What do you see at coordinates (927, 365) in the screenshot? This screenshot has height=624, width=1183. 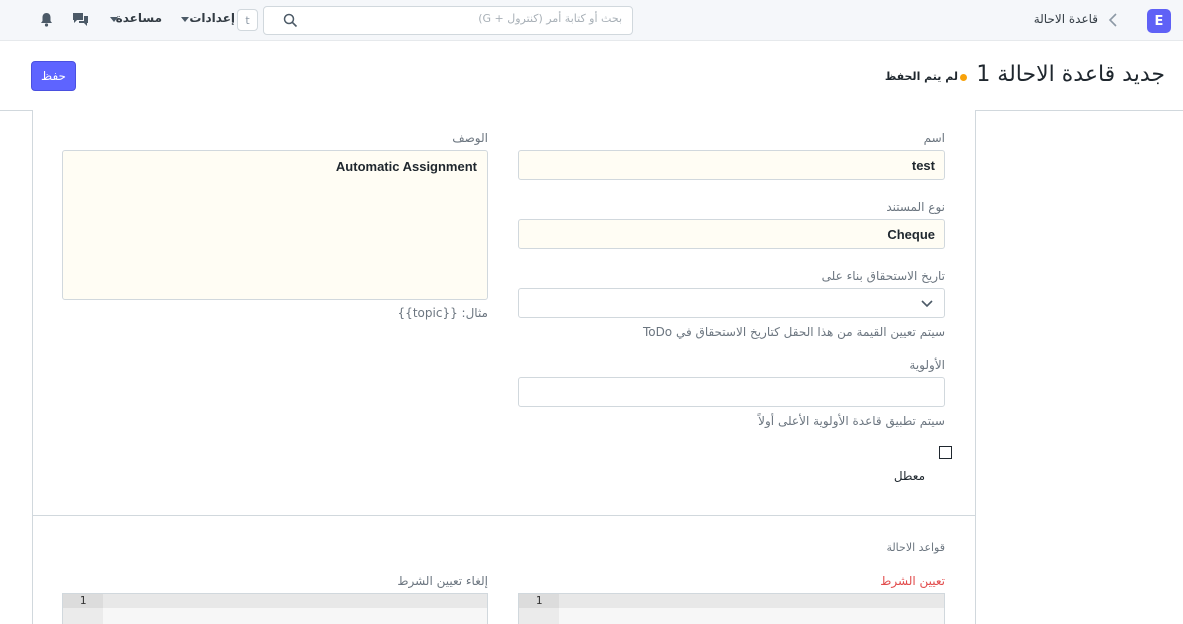 I see `priority-label: الأولوية` at bounding box center [927, 365].